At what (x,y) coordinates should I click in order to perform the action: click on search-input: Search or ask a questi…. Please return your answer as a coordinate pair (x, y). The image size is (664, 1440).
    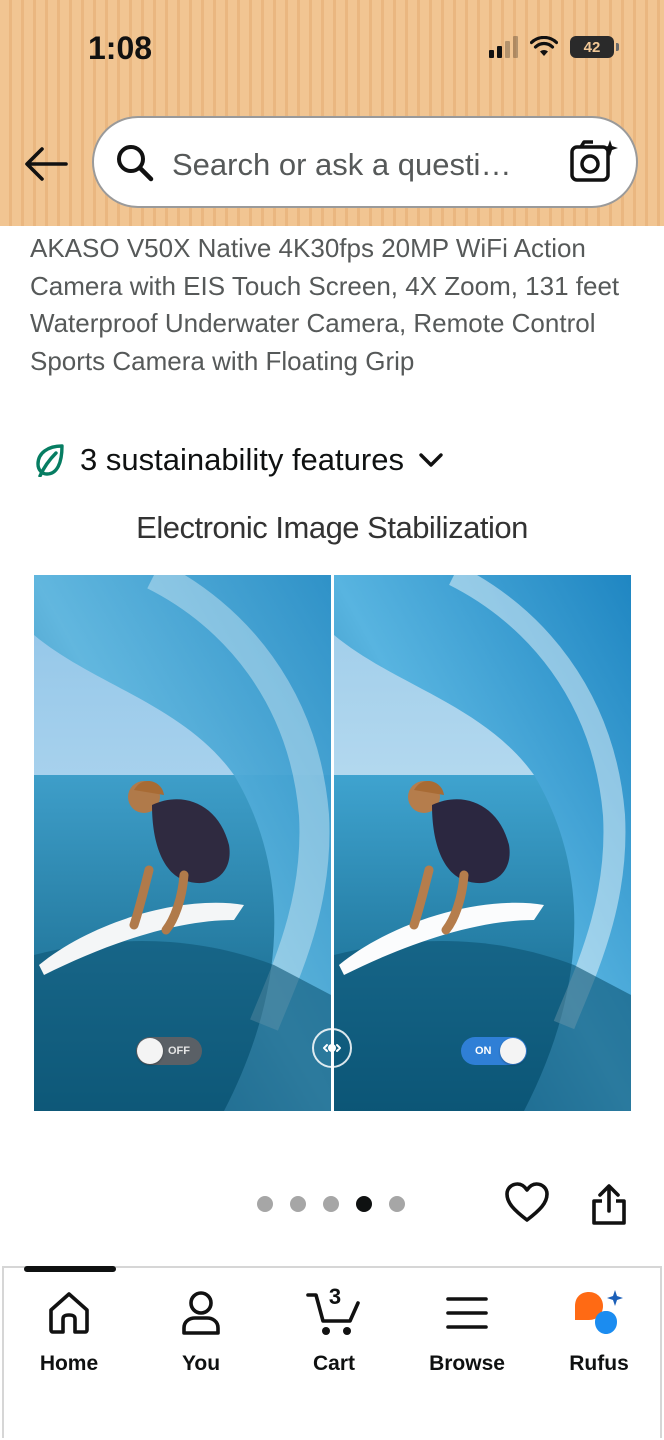
    Looking at the image, I should click on (352, 165).